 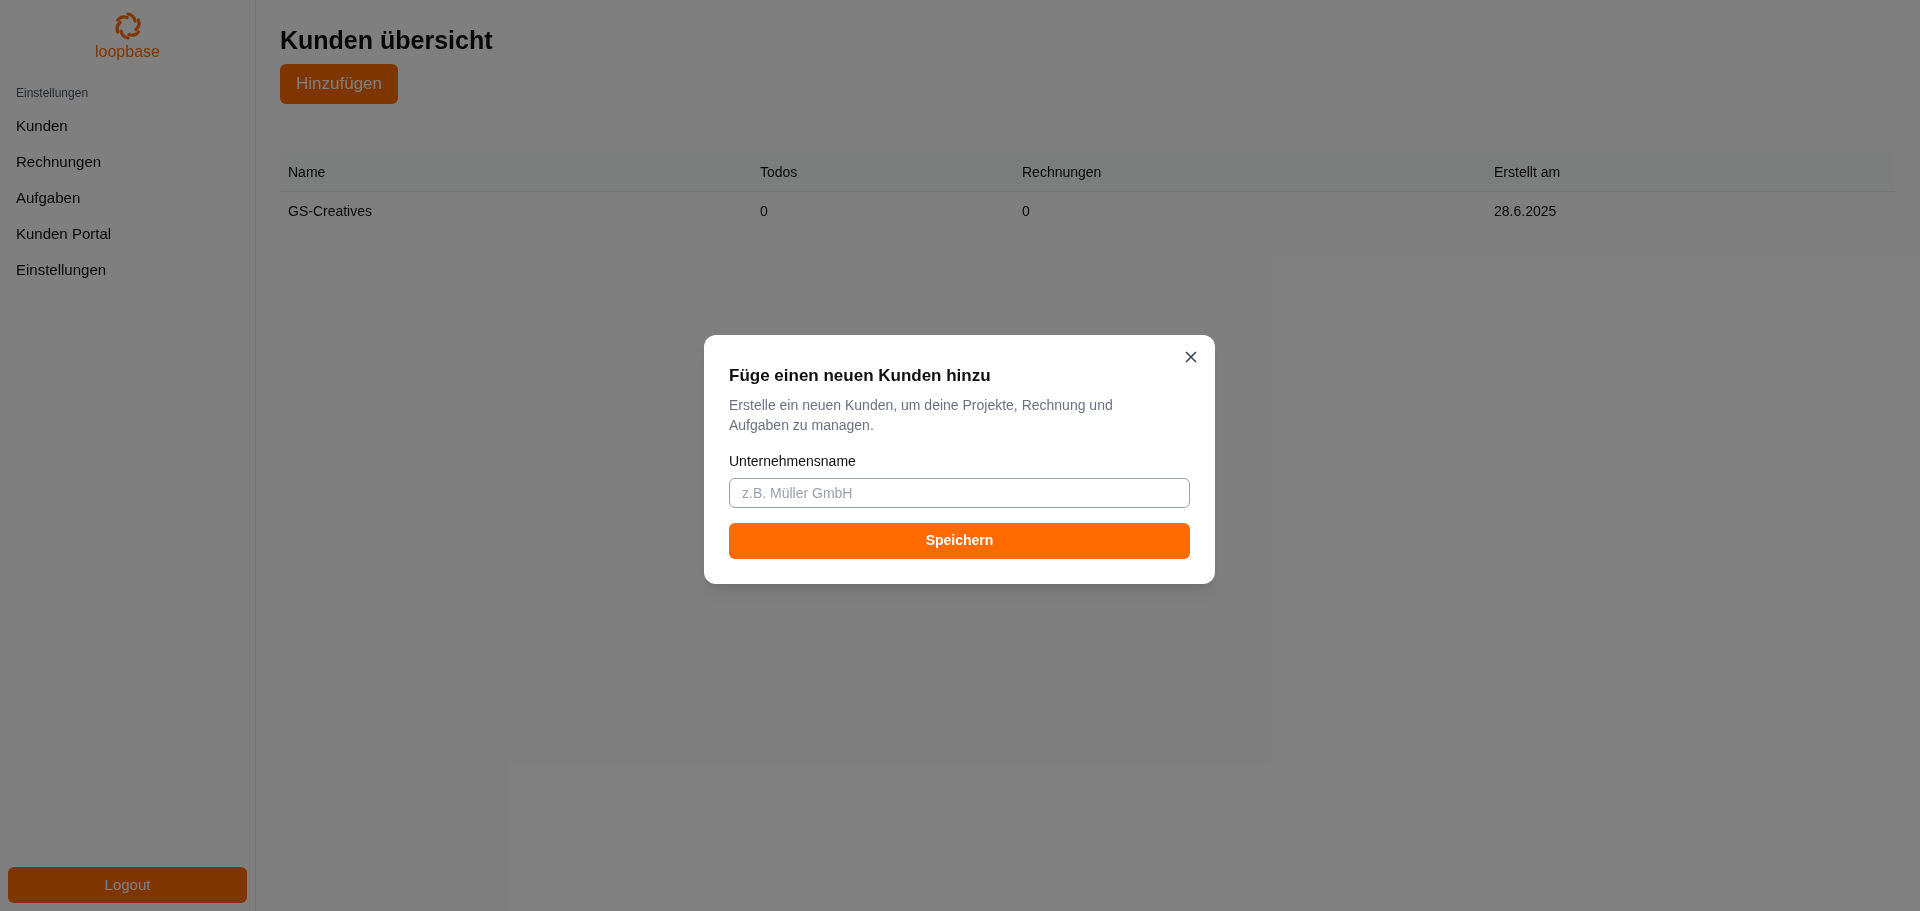 I want to click on sidebar-item: Einstellungen, so click(x=61, y=270).